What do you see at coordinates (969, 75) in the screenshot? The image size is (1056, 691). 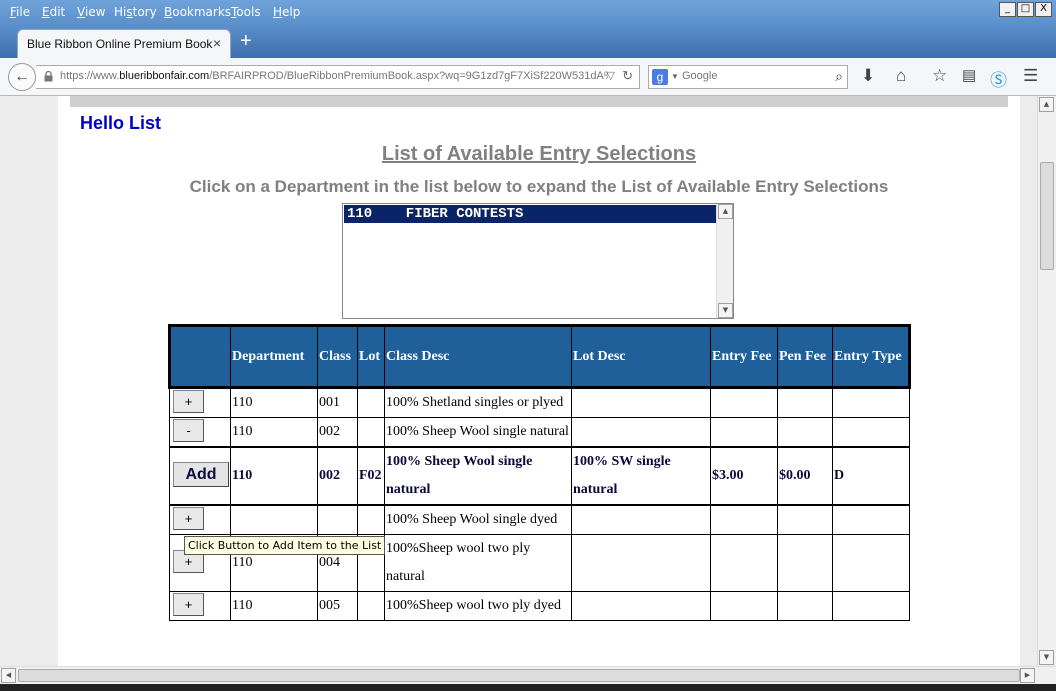 I see `reading-list-icon: ▤` at bounding box center [969, 75].